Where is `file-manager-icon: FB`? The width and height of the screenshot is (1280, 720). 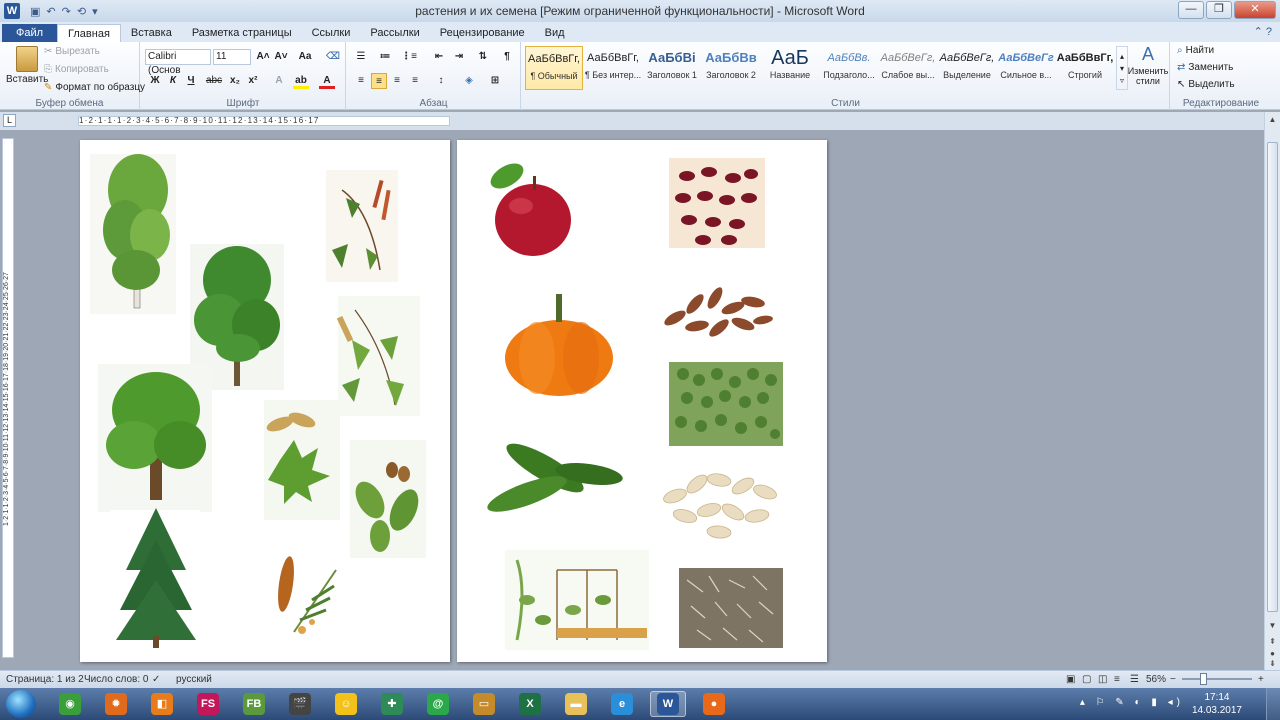
file-manager-icon: FB is located at coordinates (254, 704).